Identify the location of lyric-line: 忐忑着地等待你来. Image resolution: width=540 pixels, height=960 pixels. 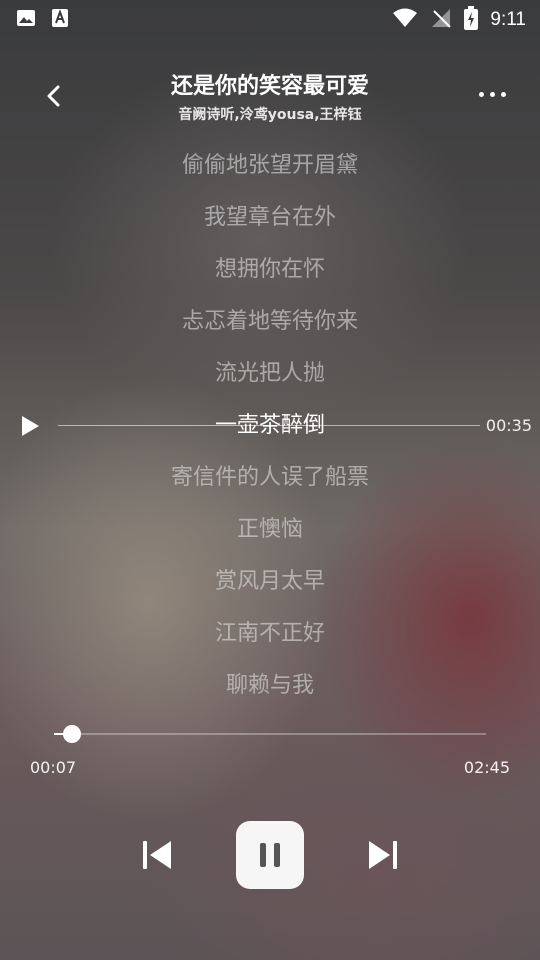
(270, 322).